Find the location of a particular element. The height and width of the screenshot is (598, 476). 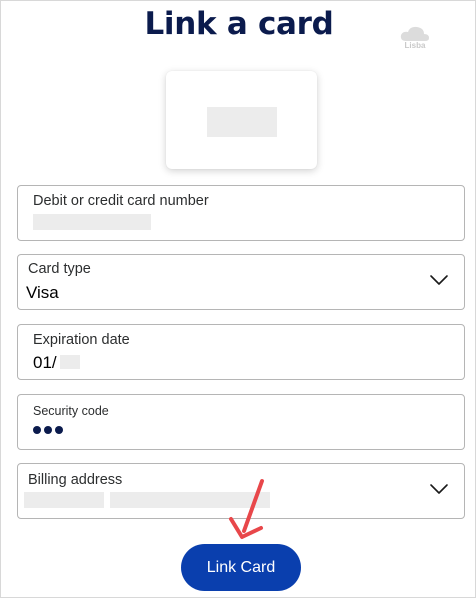

card-type-select: Card type Visa is located at coordinates (241, 282).